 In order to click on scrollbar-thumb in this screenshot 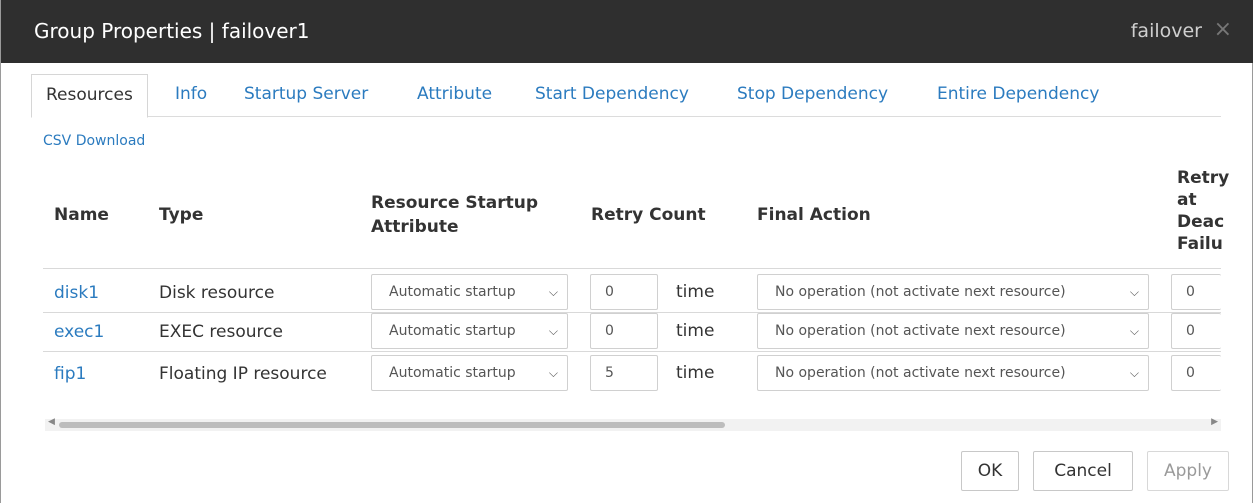, I will do `click(392, 425)`.